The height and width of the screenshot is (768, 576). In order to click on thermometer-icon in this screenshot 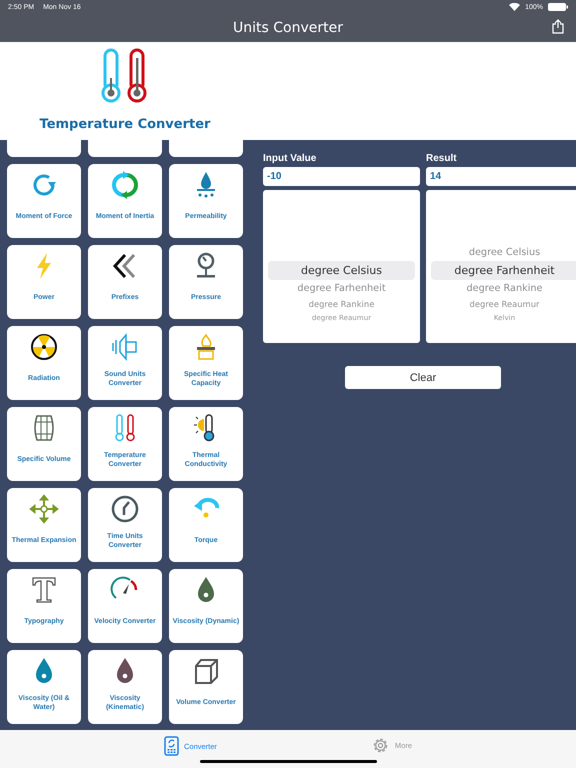, I will do `click(125, 76)`.